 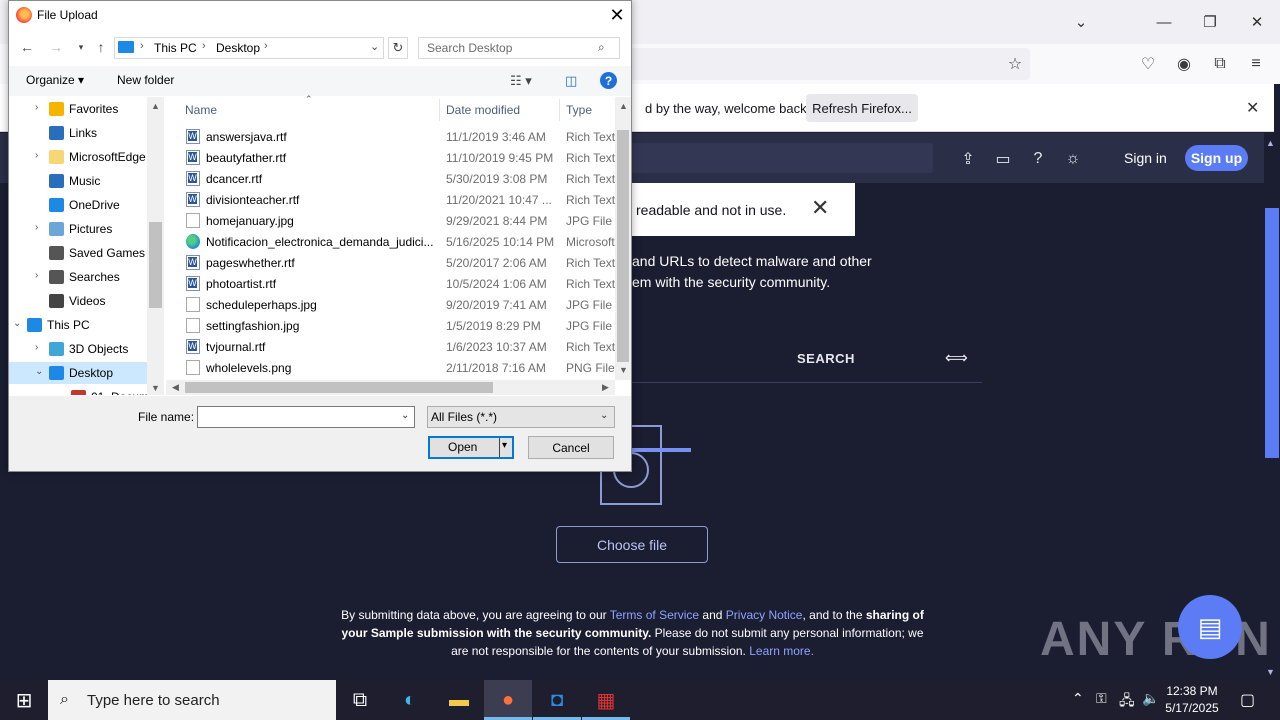 What do you see at coordinates (604, 415) in the screenshot?
I see `file-type-dropdown-icon: ⌄` at bounding box center [604, 415].